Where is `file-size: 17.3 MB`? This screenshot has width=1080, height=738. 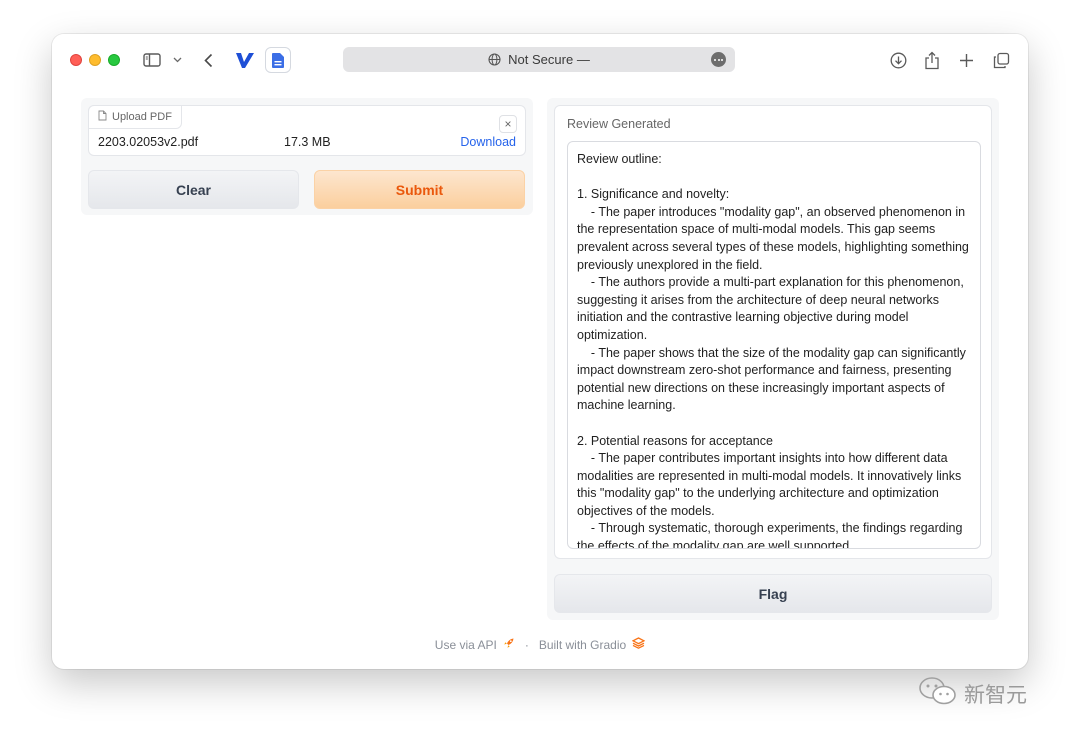 file-size: 17.3 MB is located at coordinates (307, 142).